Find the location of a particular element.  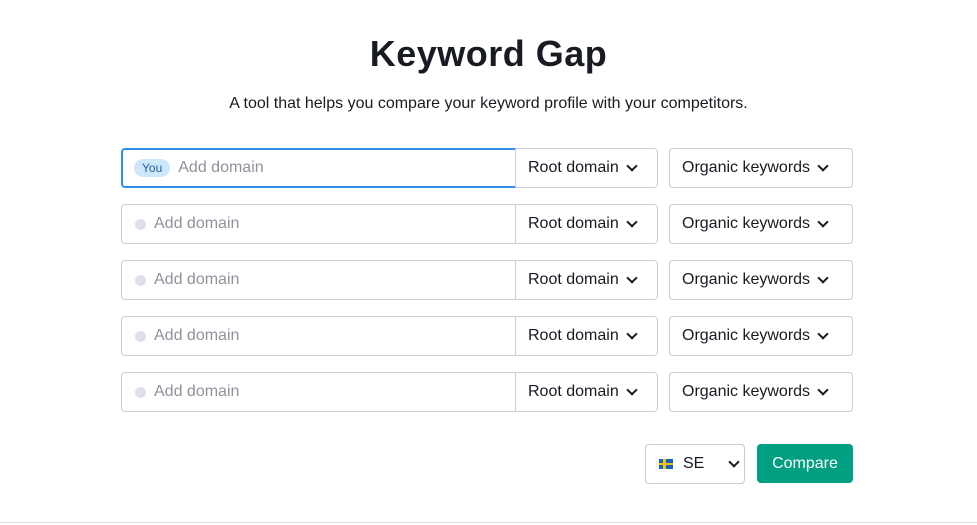

domain-row-competitor-1: Root domain Organic keywords is located at coordinates (487, 224).